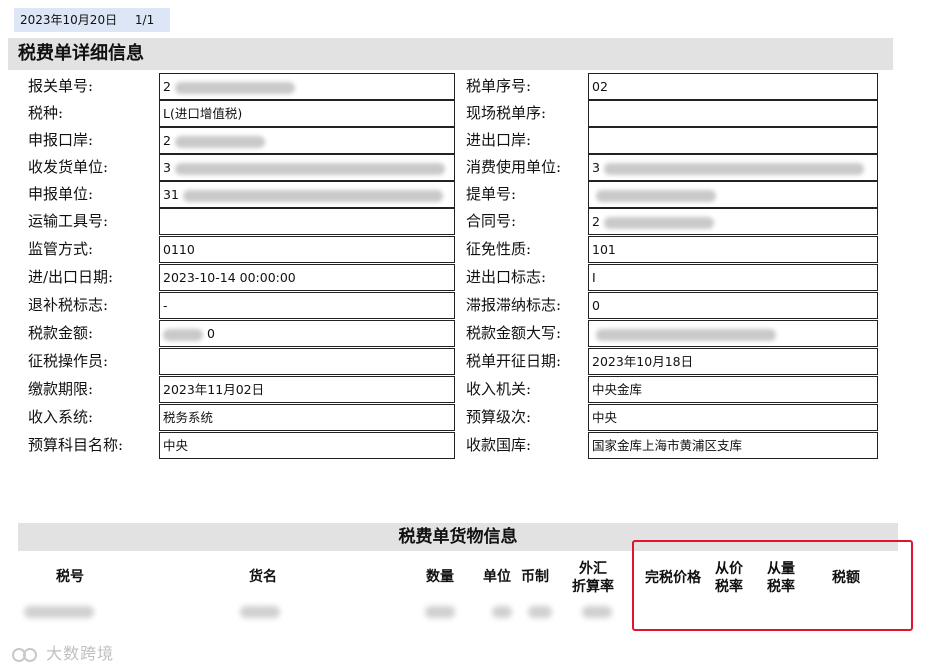 The width and height of the screenshot is (929, 669). Describe the element at coordinates (46, 113) in the screenshot. I see `field-label: 税种:` at that location.